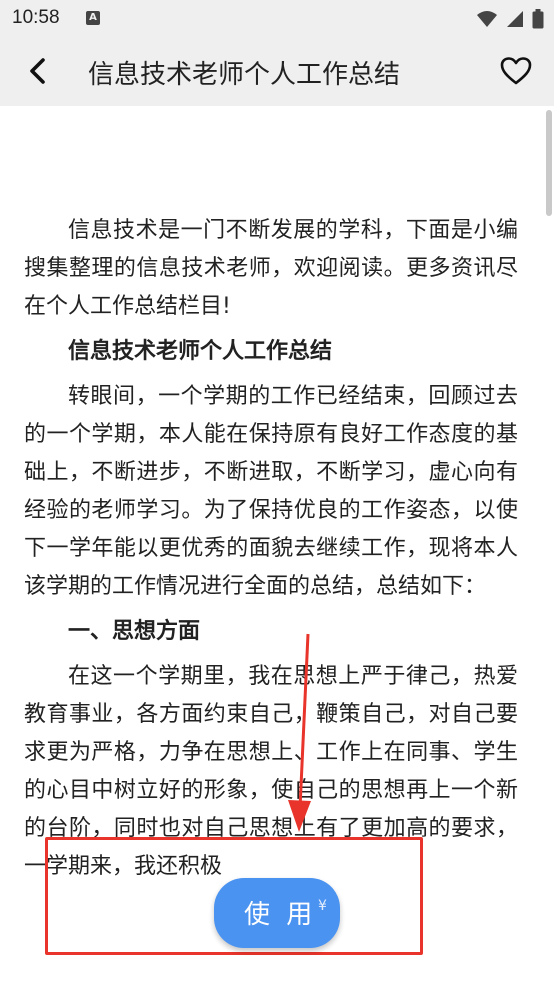 This screenshot has width=554, height=984. What do you see at coordinates (200, 351) in the screenshot?
I see `article-heading: 信息技术老师个人工作总结` at bounding box center [200, 351].